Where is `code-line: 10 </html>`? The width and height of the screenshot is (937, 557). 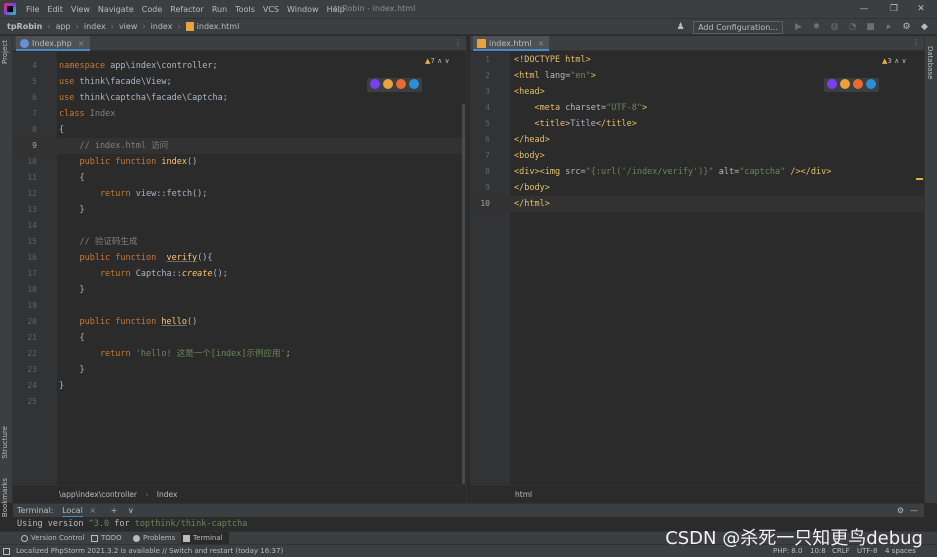 code-line: 10 </html> is located at coordinates (697, 204).